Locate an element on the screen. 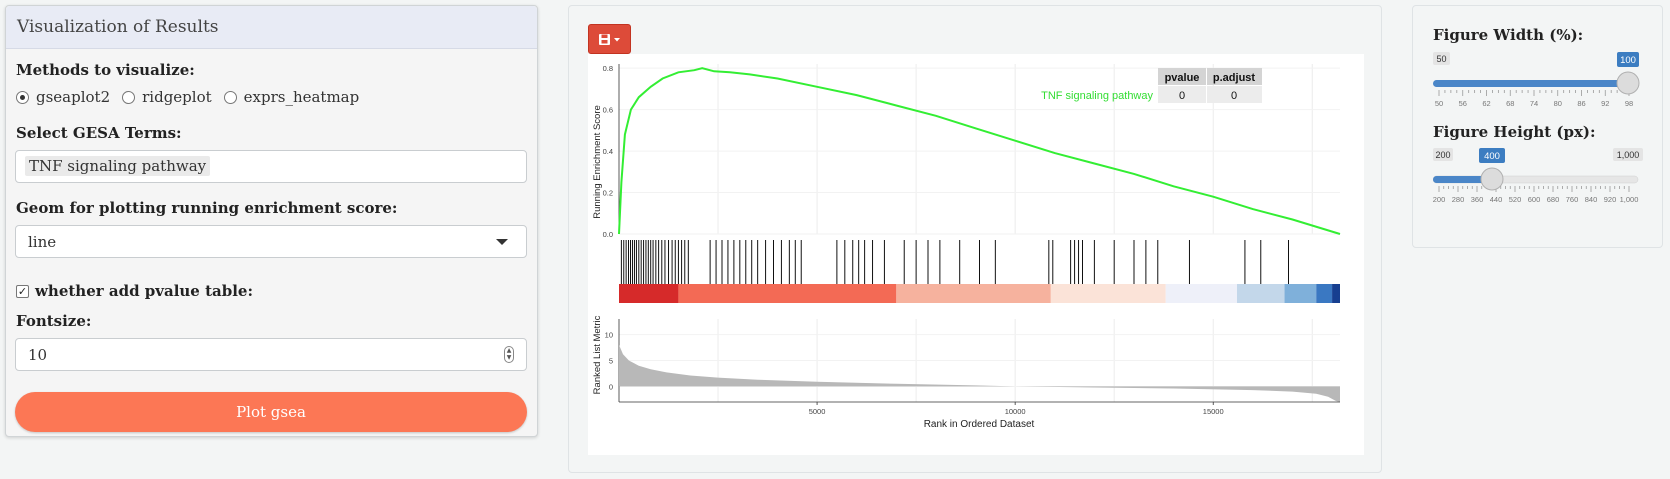  slider-tick-label: 74 is located at coordinates (1534, 103).